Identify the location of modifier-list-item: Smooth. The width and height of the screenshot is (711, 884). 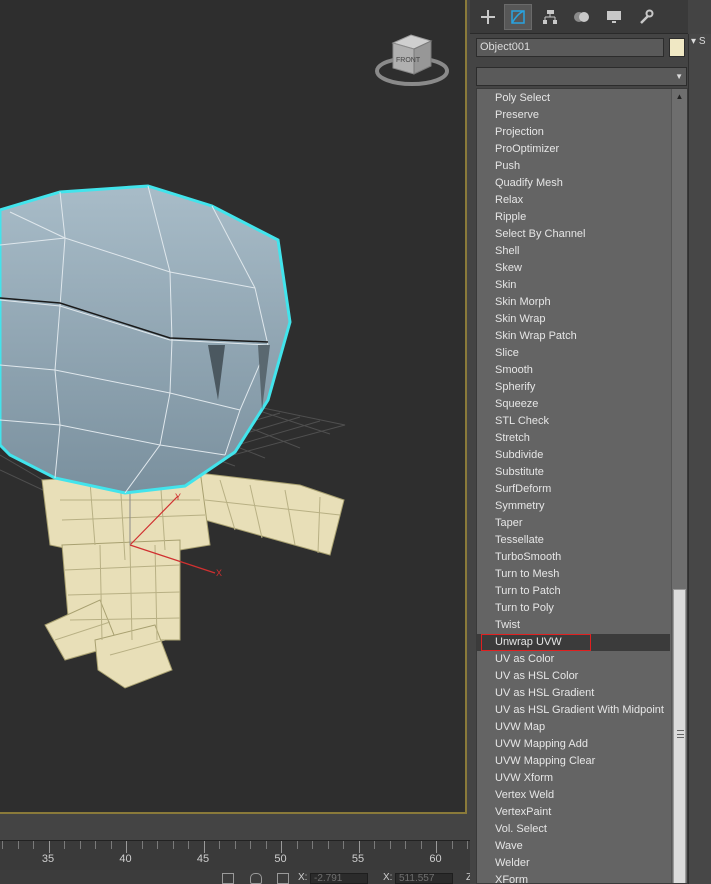
(573, 370).